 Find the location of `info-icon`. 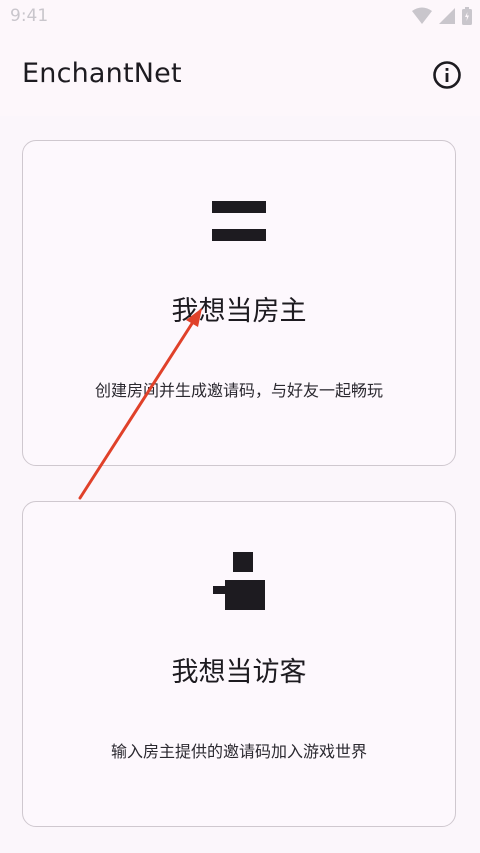

info-icon is located at coordinates (447, 75).